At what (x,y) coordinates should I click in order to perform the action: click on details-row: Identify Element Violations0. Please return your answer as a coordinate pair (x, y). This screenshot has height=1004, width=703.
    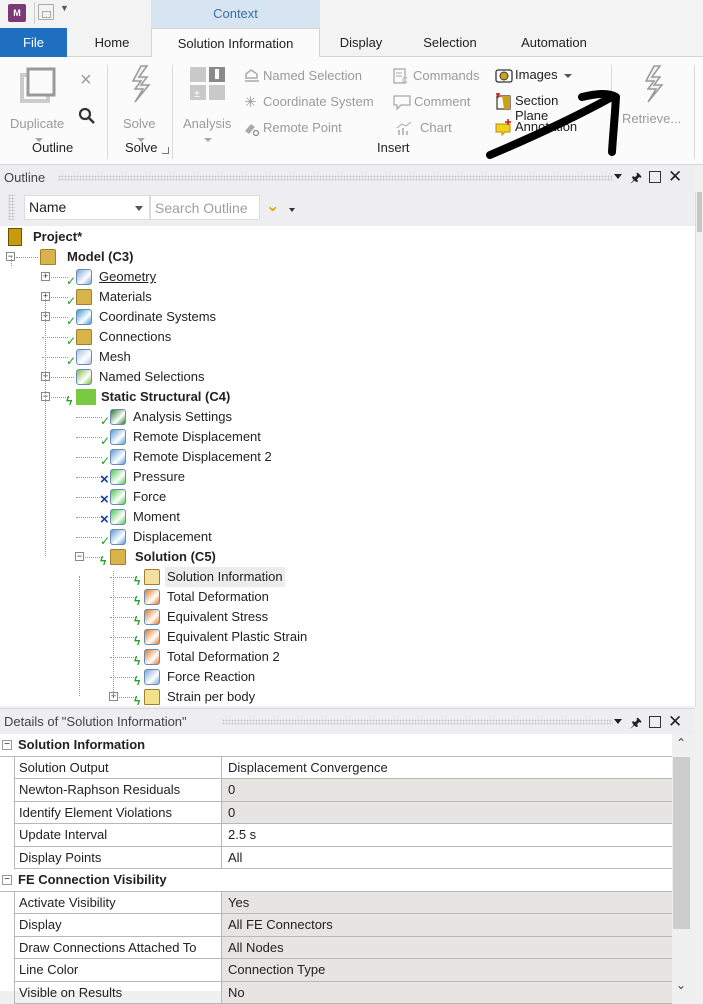
    Looking at the image, I should click on (343, 813).